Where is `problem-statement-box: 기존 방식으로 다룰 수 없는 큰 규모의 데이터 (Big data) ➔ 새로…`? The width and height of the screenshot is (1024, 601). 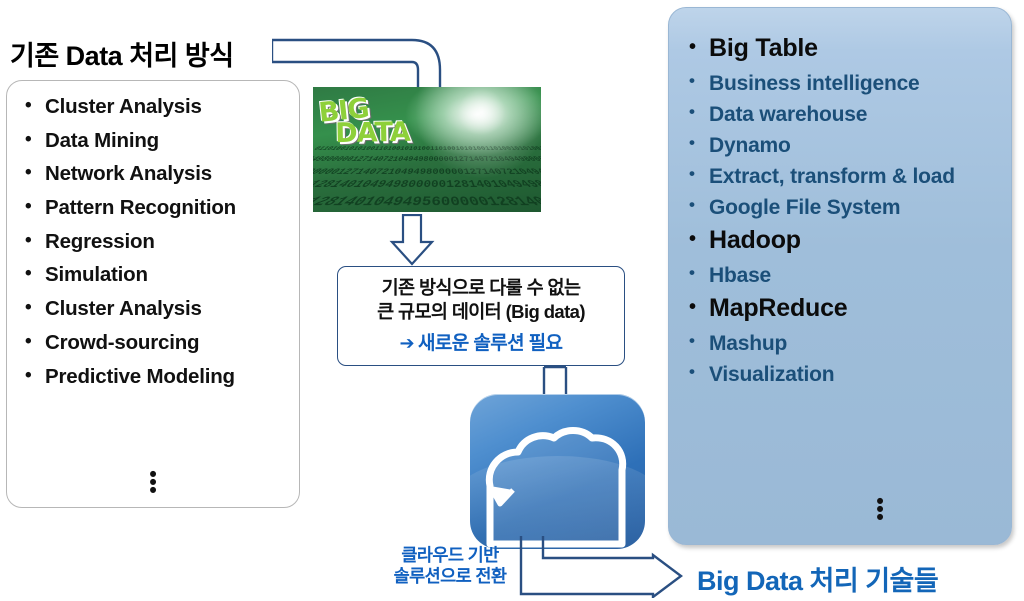 problem-statement-box: 기존 방식으로 다룰 수 없는 큰 규모의 데이터 (Big data) ➔ 새로… is located at coordinates (481, 316).